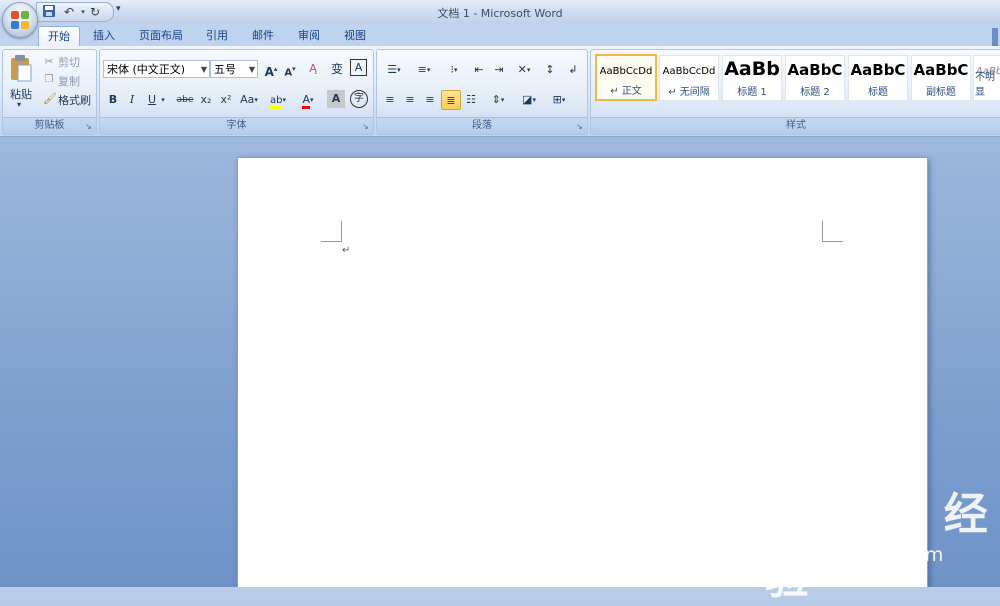 The width and height of the screenshot is (1000, 606). I want to click on shading-icon: ◪▾, so click(529, 100).